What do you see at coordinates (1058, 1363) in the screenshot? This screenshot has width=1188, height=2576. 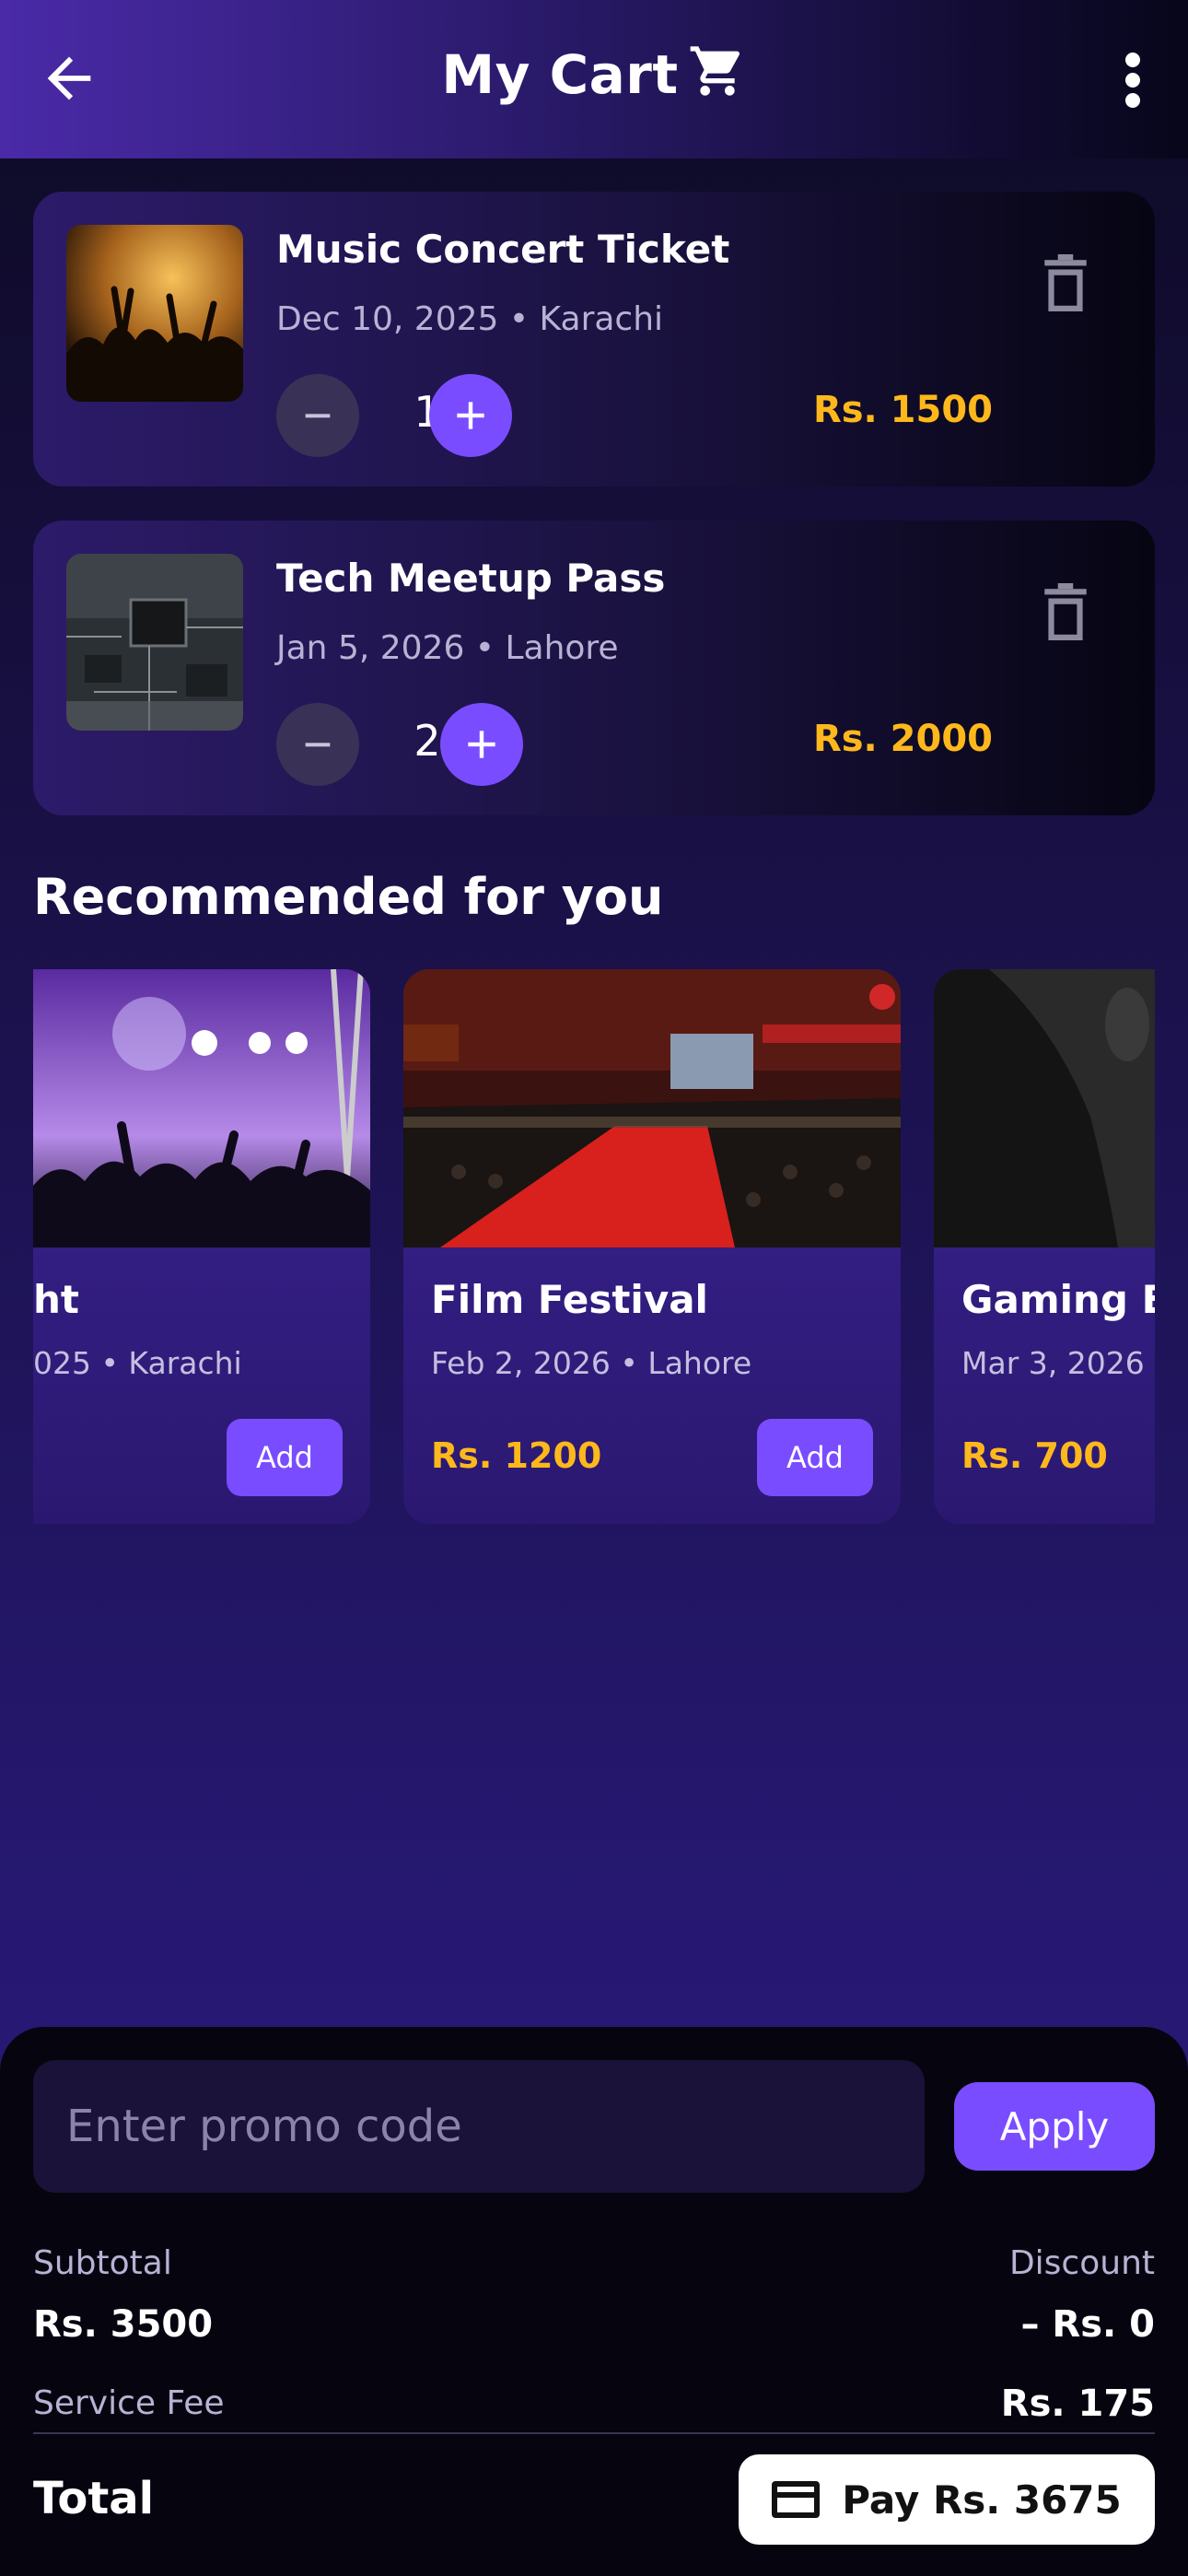 I see `event-date-location: Mar 3, 2026 •` at bounding box center [1058, 1363].